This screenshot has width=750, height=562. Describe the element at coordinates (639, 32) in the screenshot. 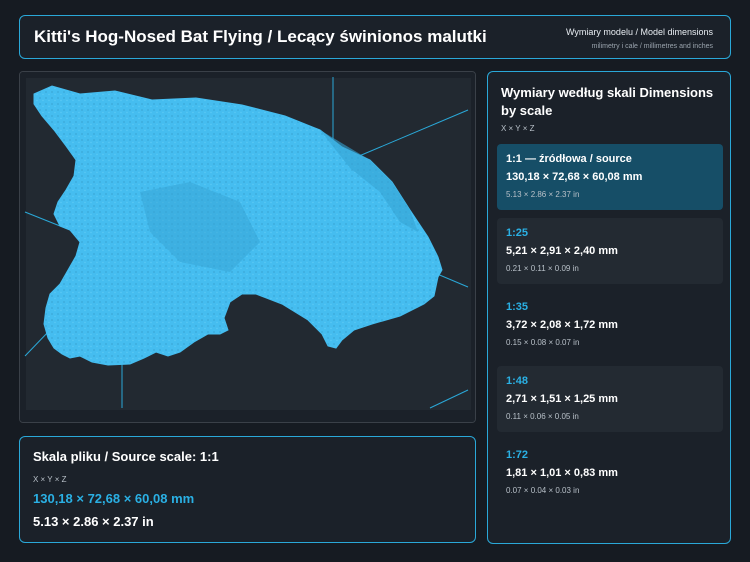

I see `header-subtitle: Wymiary modelu / Model dimensions` at that location.